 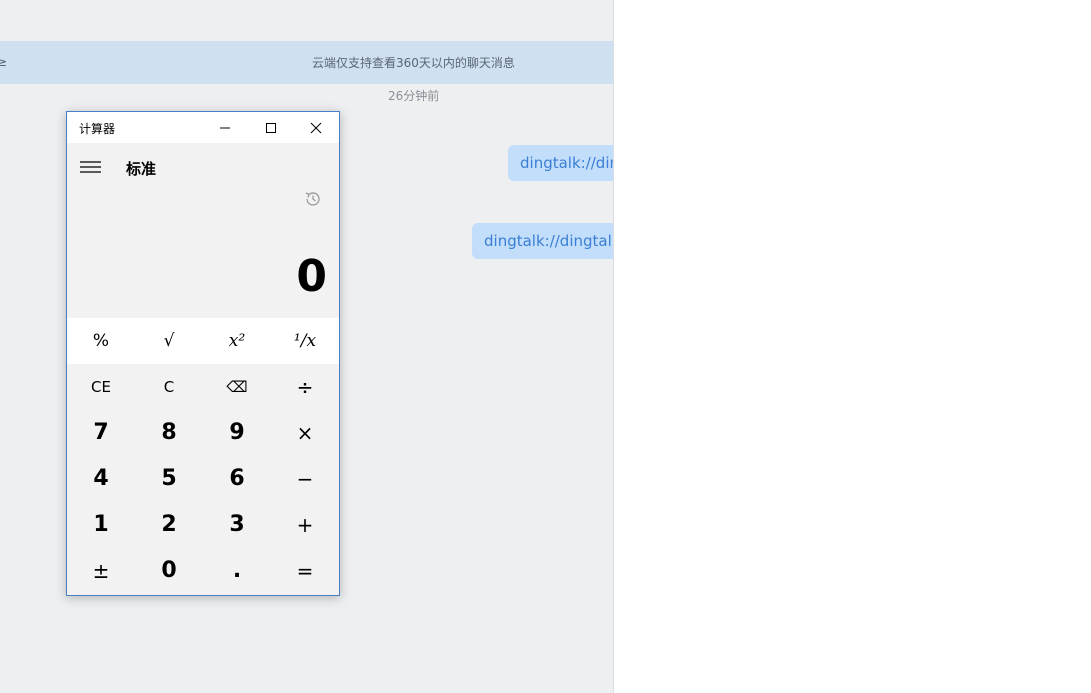 I want to click on digit-4-button: 4, so click(x=101, y=479).